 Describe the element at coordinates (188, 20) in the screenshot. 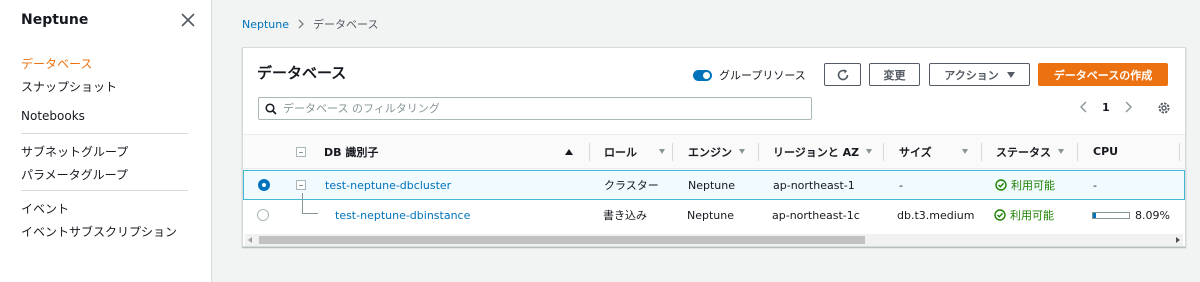

I see `close-icon` at that location.